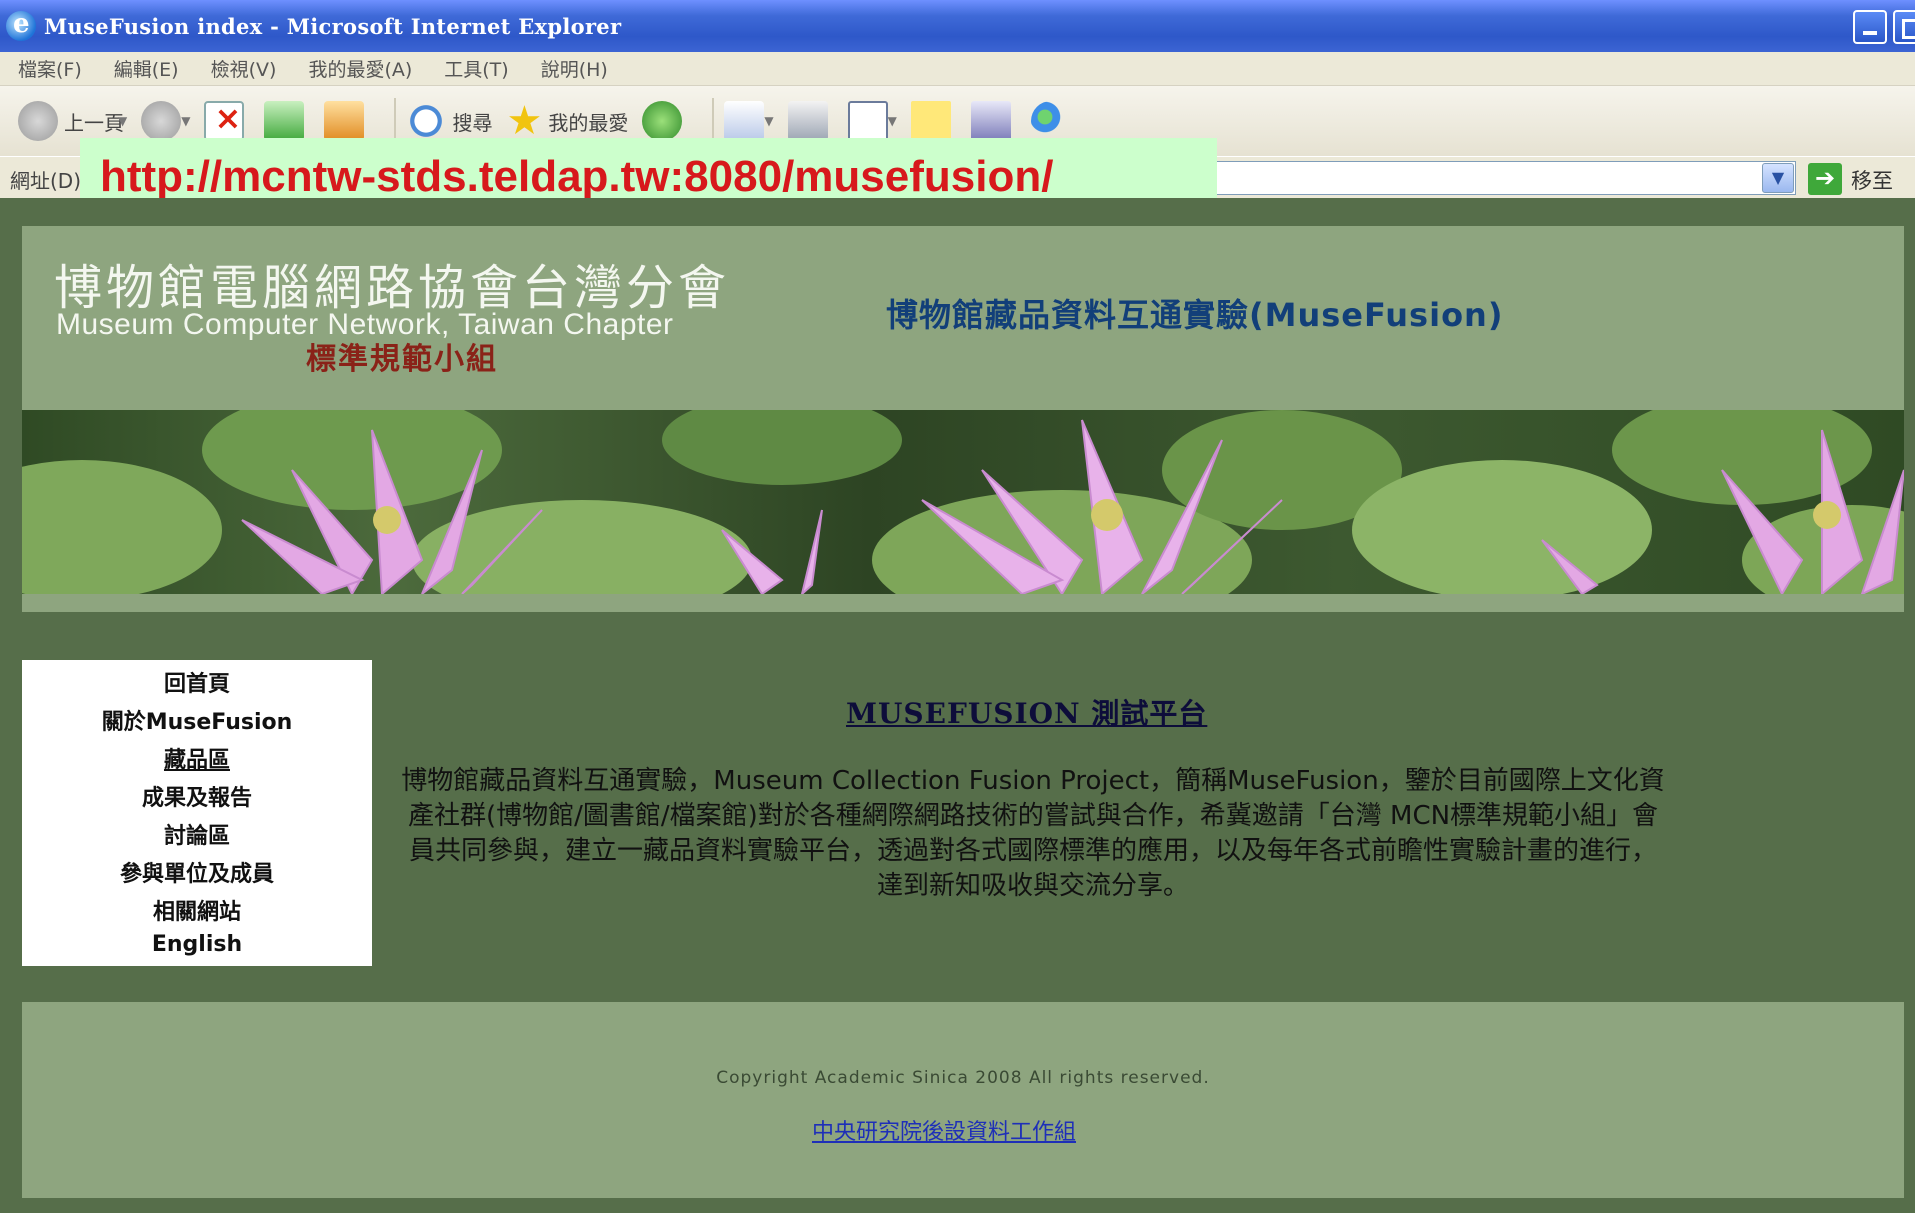  I want to click on star-icon: ★, so click(524, 121).